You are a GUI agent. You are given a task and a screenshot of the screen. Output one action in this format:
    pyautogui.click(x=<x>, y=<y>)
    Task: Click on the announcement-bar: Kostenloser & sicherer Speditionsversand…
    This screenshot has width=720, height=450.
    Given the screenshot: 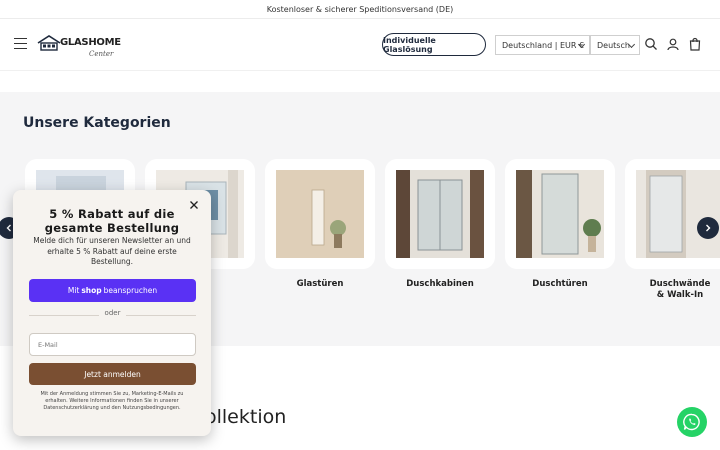 What is the action you would take?
    pyautogui.click(x=360, y=9)
    